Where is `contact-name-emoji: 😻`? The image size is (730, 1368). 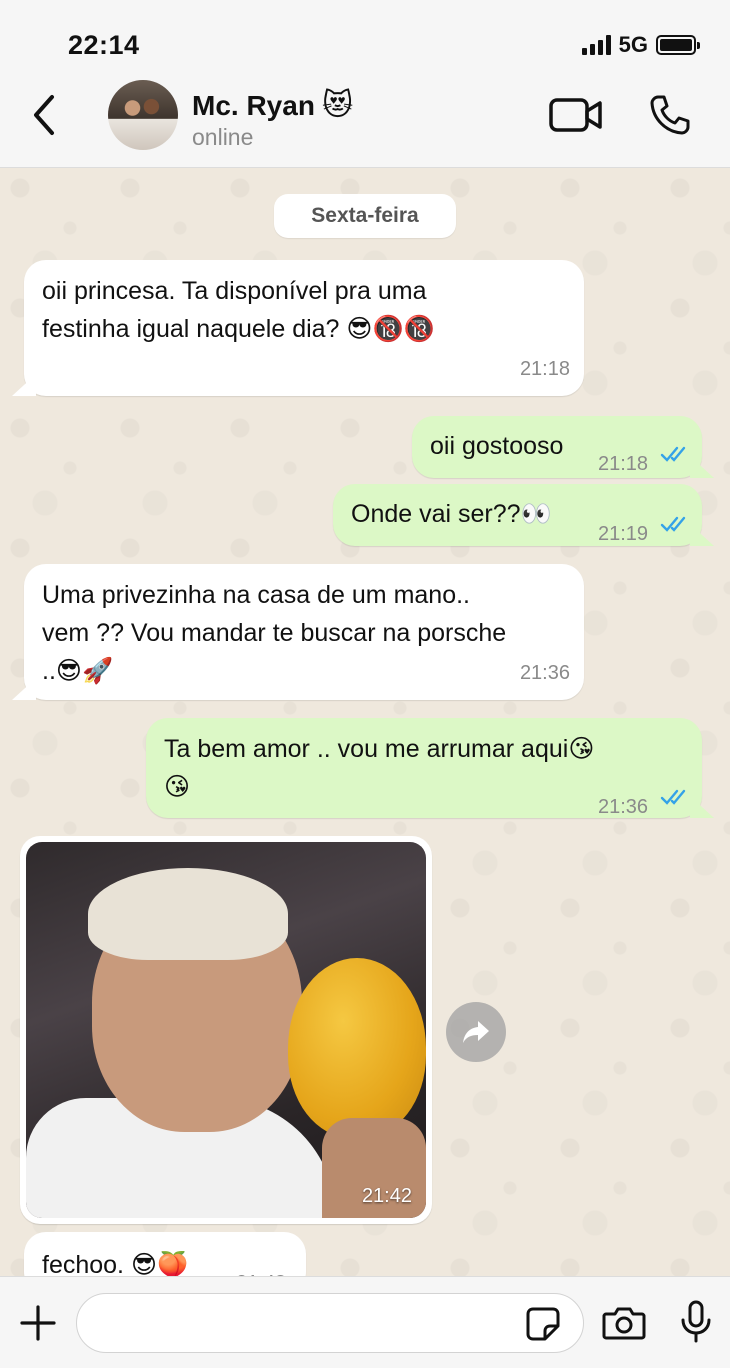
contact-name-emoji: 😻 is located at coordinates (338, 105).